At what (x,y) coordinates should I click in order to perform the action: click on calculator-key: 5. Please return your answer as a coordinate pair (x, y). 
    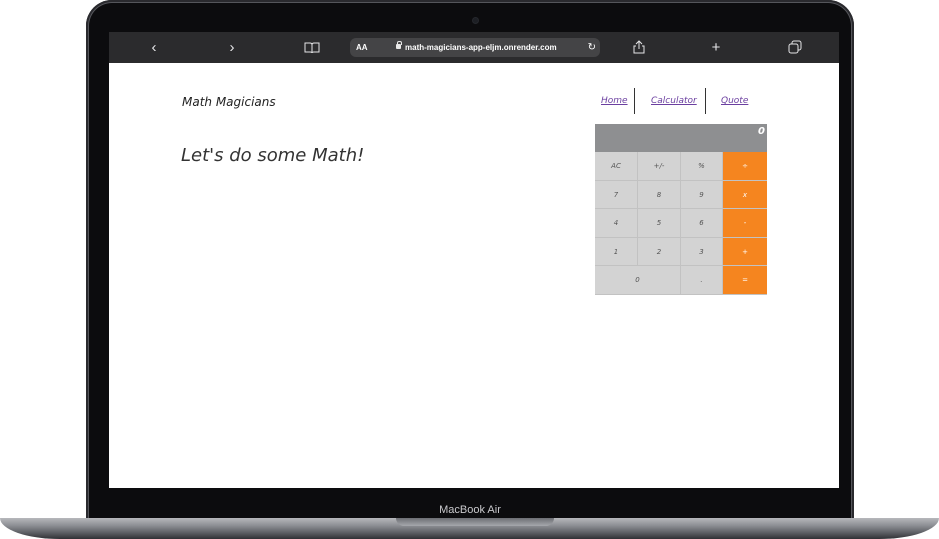
    Looking at the image, I should click on (659, 223).